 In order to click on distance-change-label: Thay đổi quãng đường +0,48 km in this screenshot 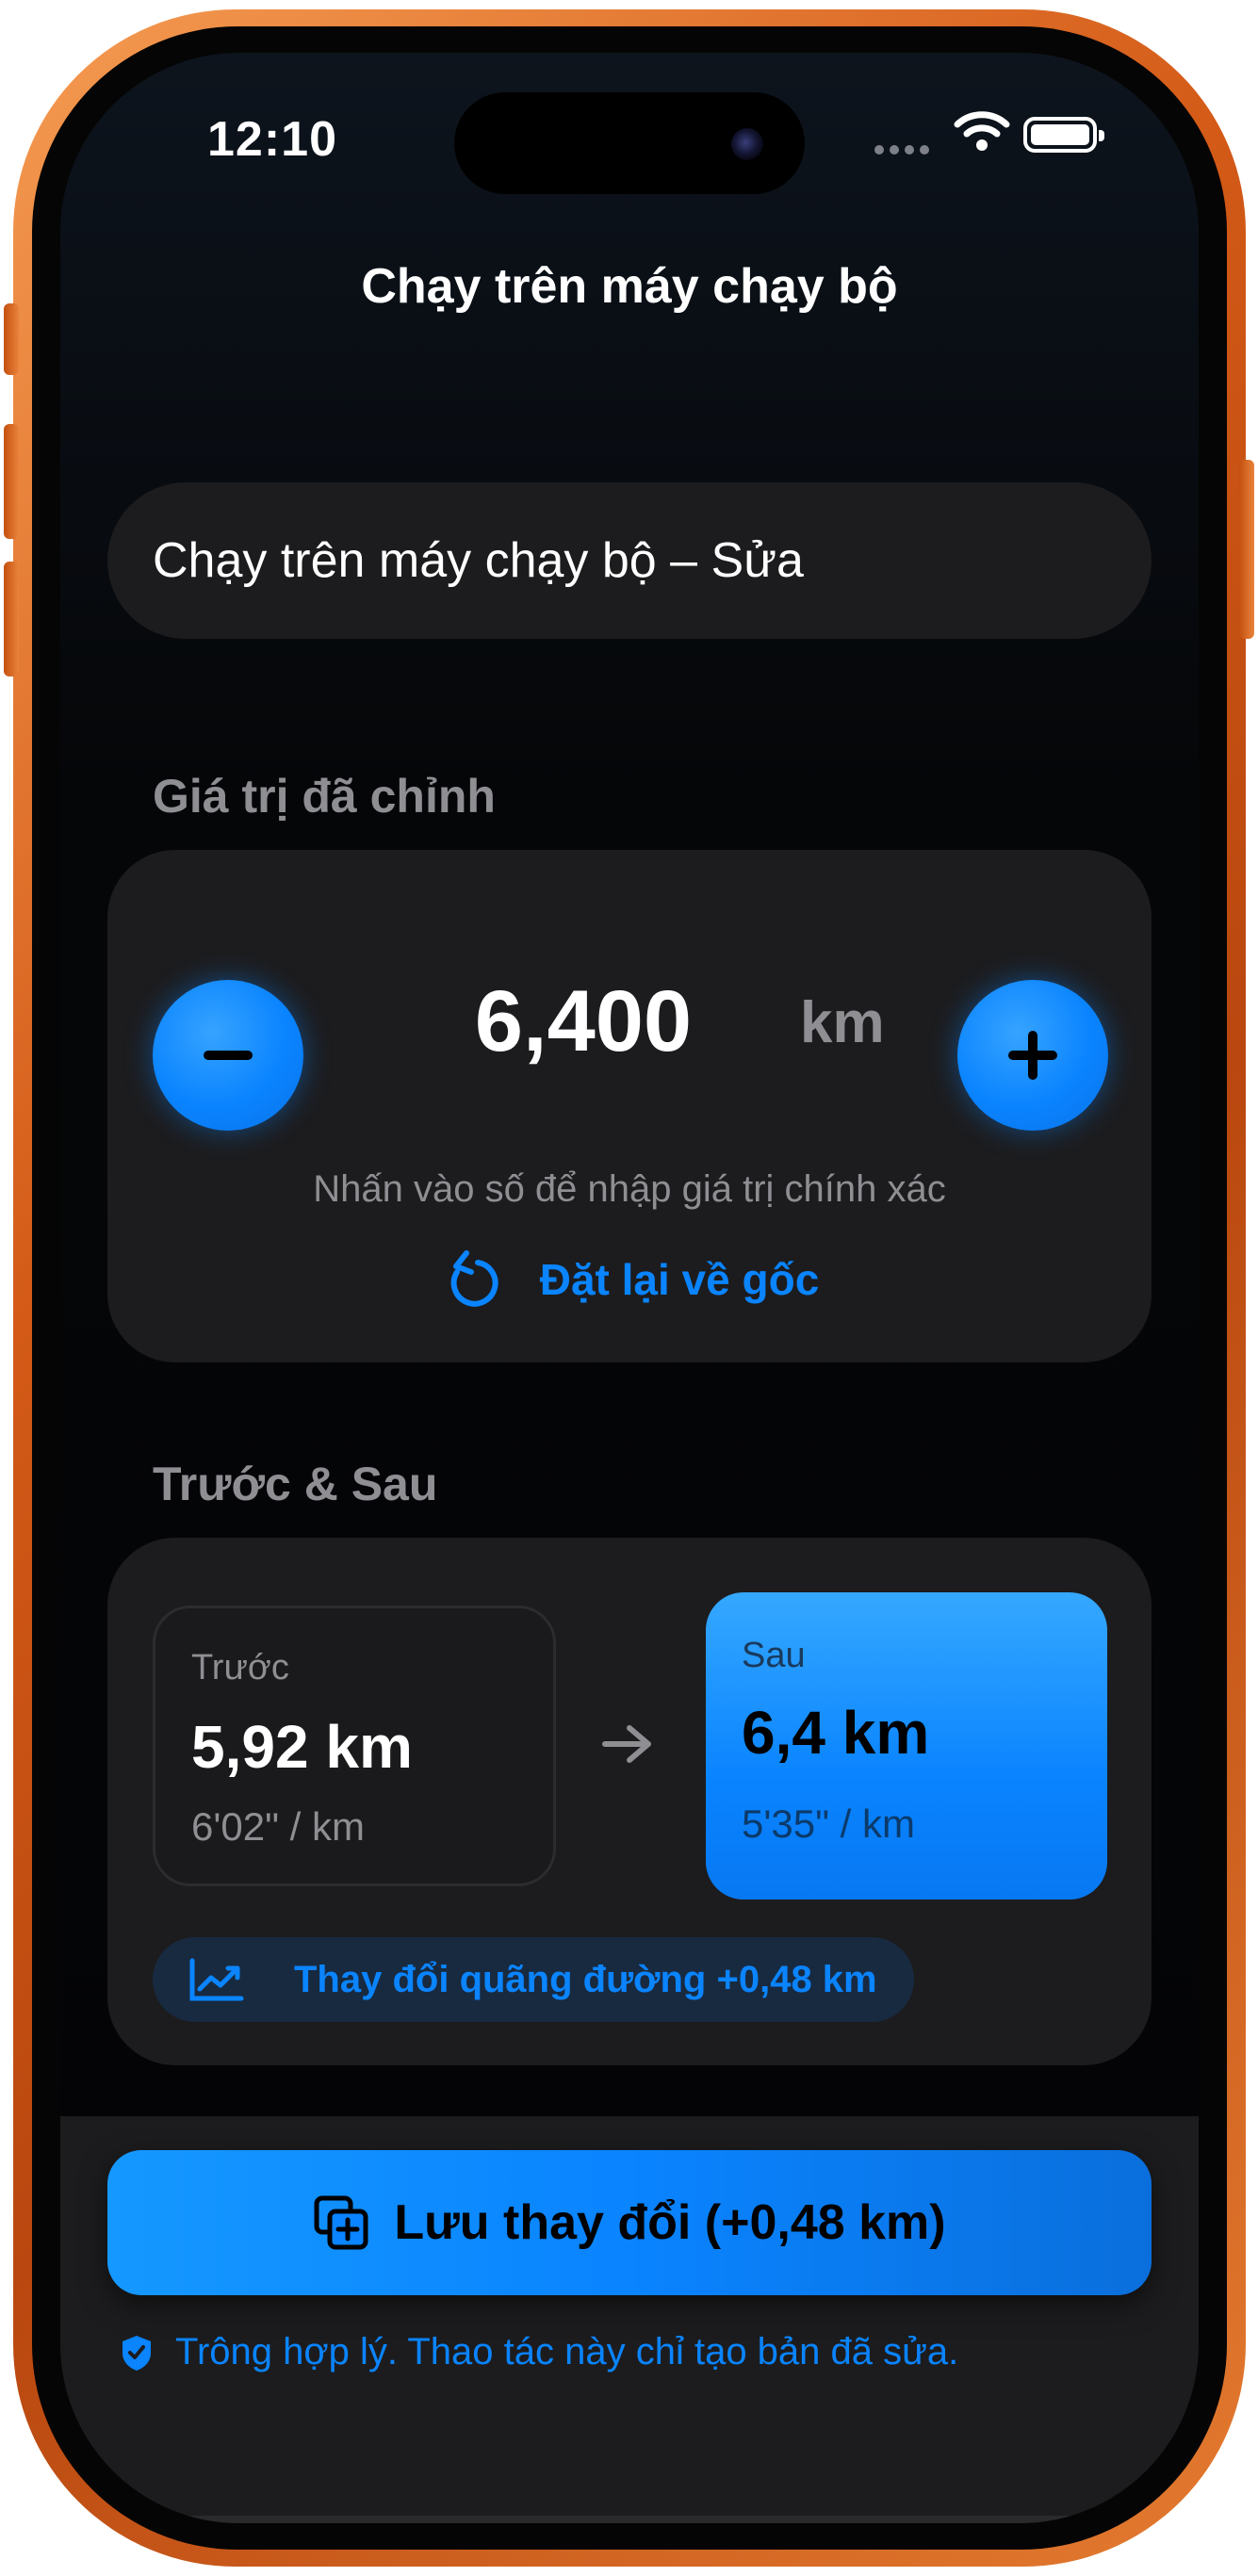, I will do `click(585, 1979)`.